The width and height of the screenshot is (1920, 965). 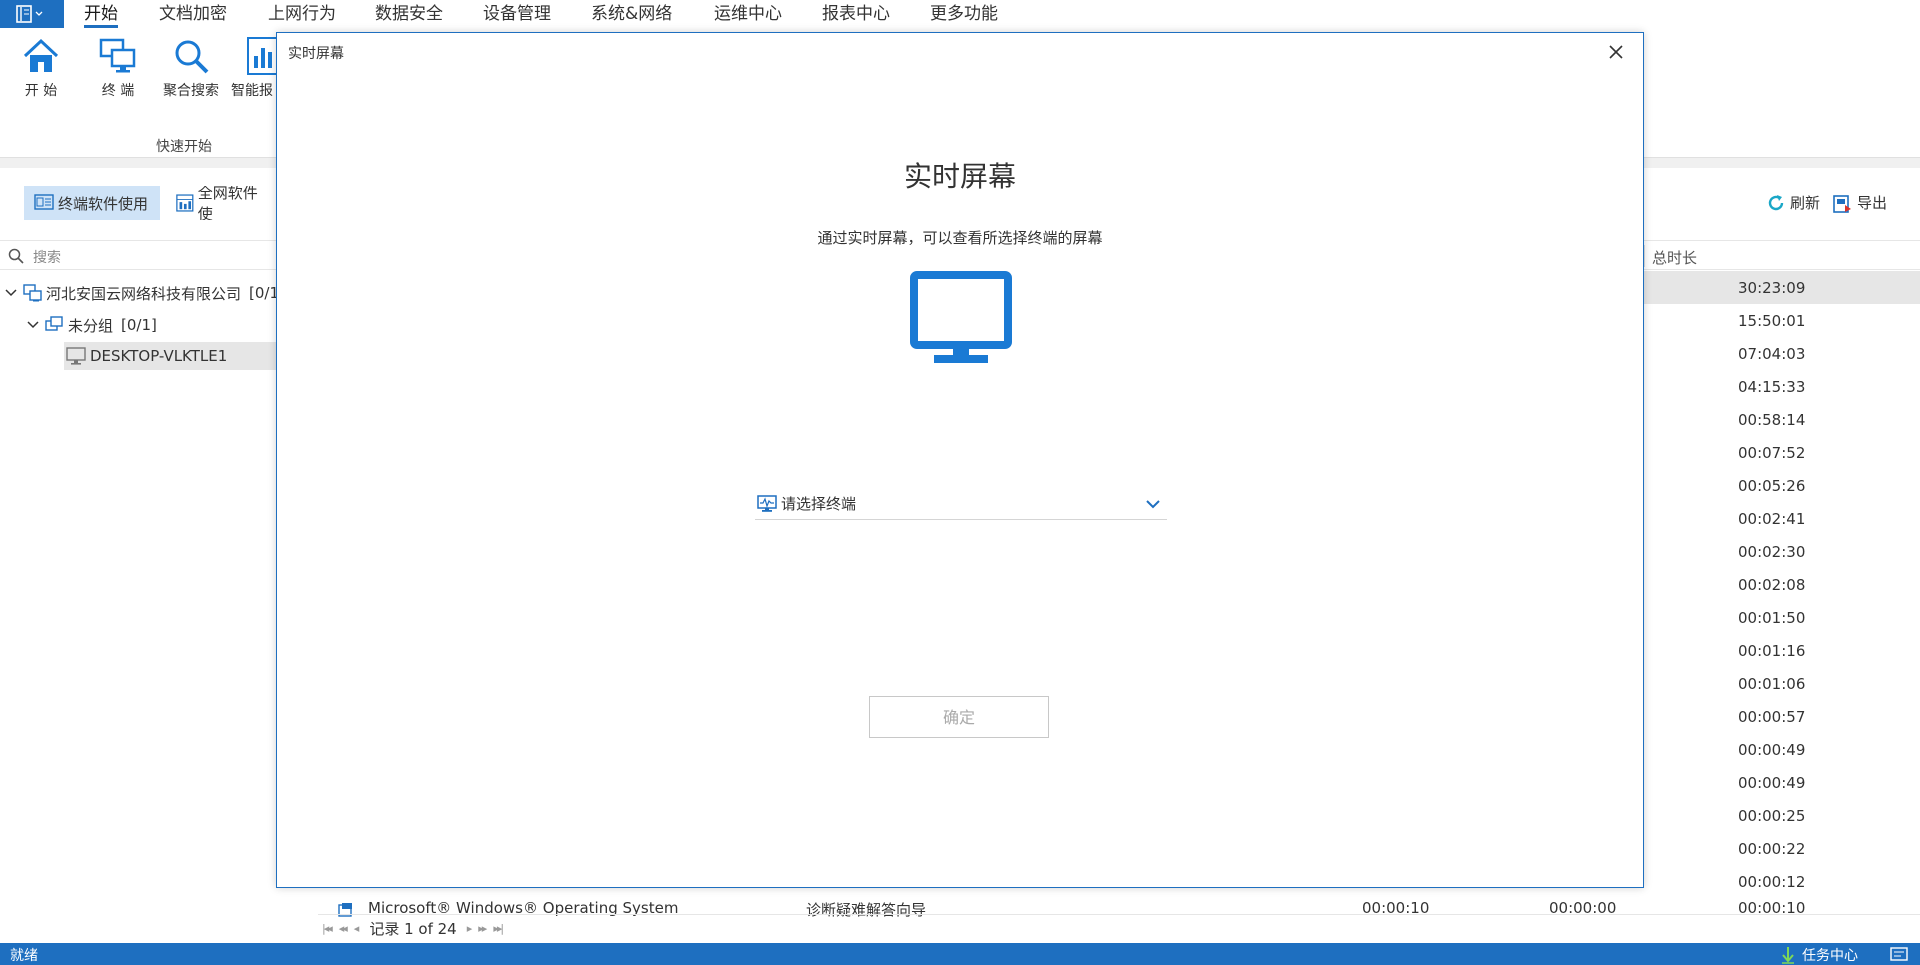 What do you see at coordinates (1772, 552) in the screenshot?
I see `duration-cell: 00:02:30` at bounding box center [1772, 552].